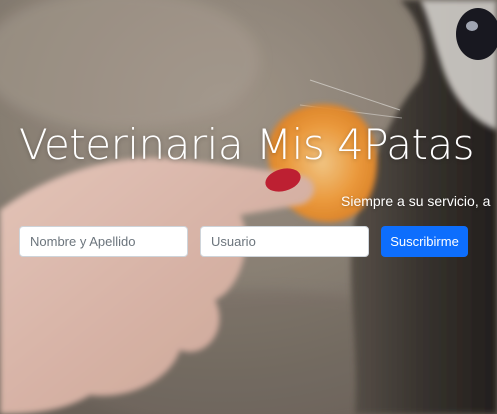 The image size is (497, 414). I want to click on subscribe-button: Suscribirme, so click(424, 241).